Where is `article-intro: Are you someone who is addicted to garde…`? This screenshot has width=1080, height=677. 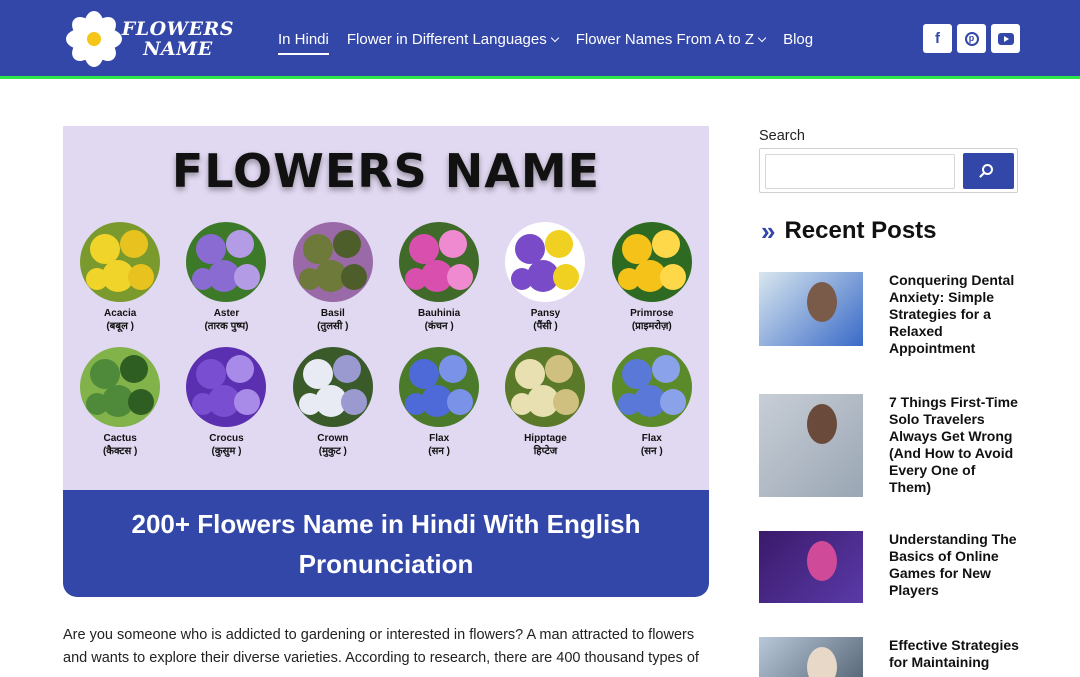 article-intro: Are you someone who is addicted to garde… is located at coordinates (381, 646).